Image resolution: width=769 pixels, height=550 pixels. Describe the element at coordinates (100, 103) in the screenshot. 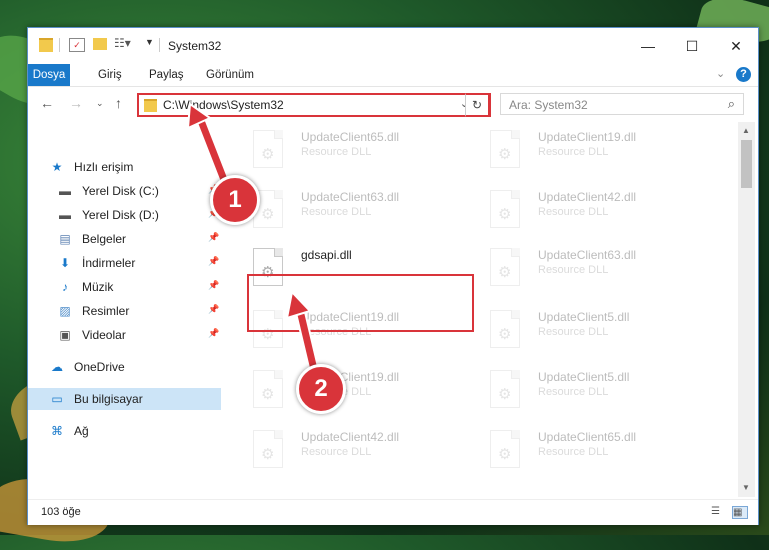

I see `recent-locations-icon: ⌄` at that location.